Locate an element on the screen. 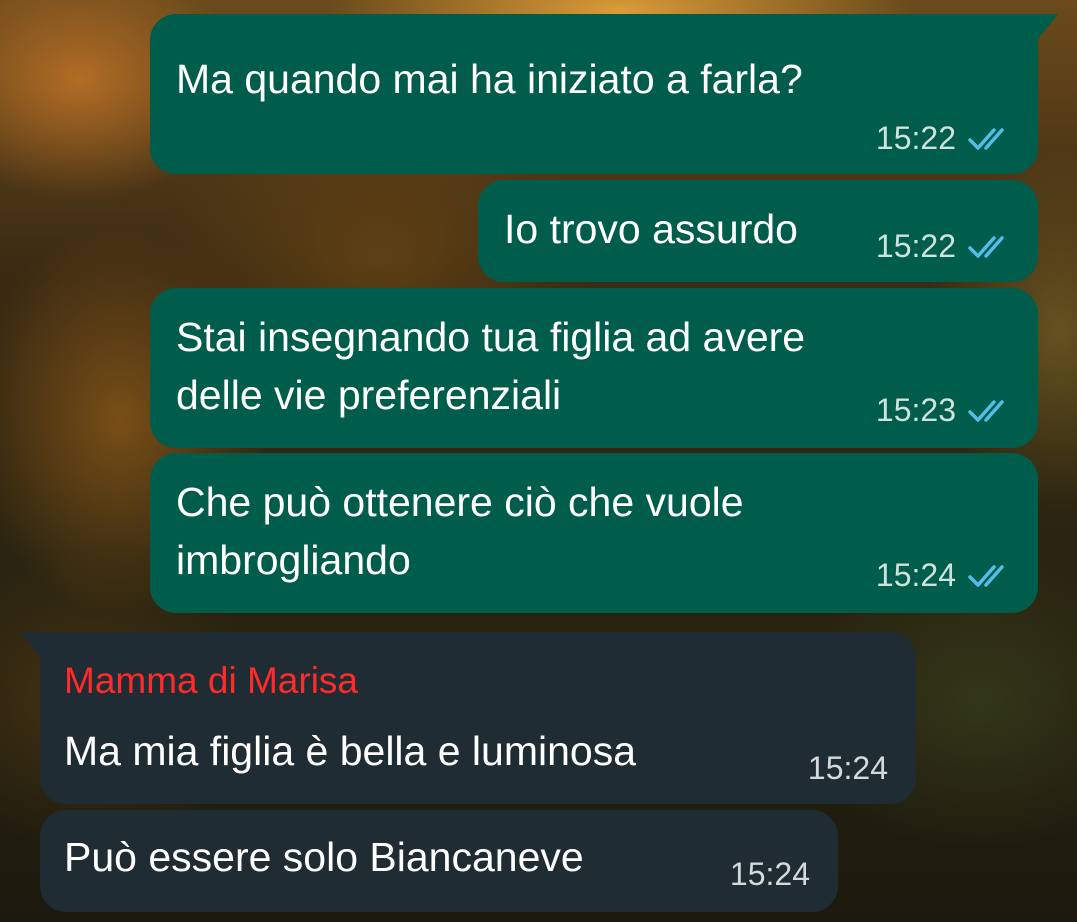  message-text: Ma quando mai ha iniziato a farla? is located at coordinates (489, 79).